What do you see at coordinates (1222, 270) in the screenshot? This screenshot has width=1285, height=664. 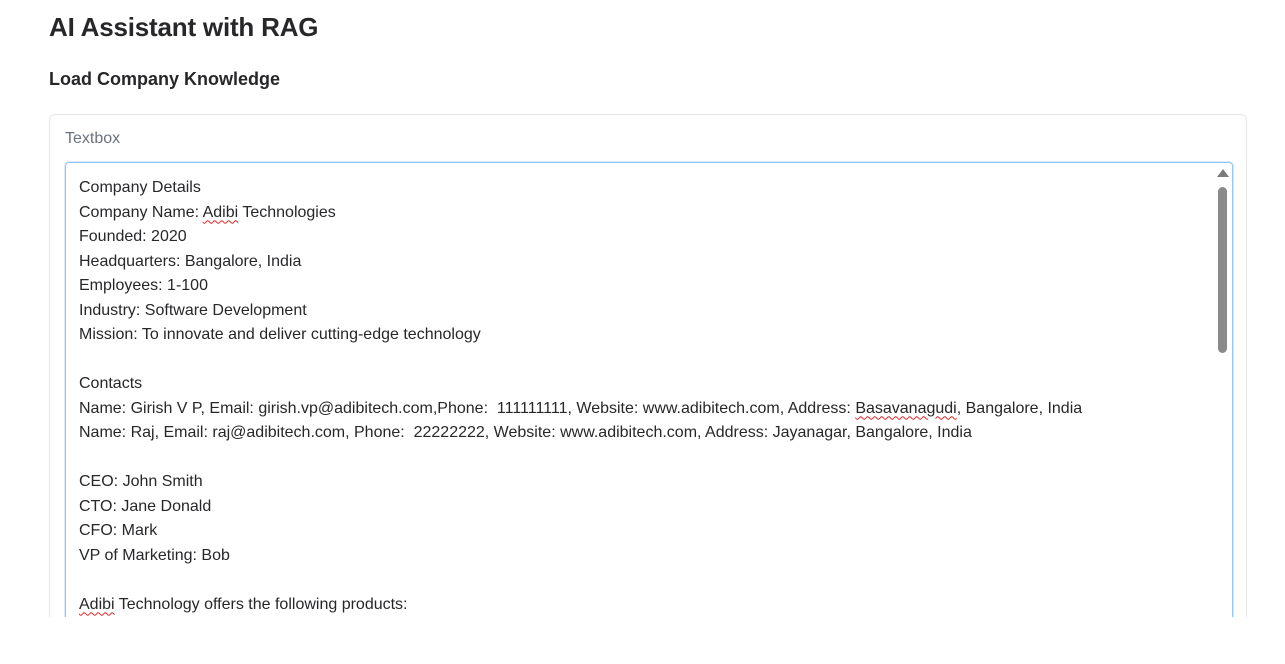 I see `scrollbar-thumb` at bounding box center [1222, 270].